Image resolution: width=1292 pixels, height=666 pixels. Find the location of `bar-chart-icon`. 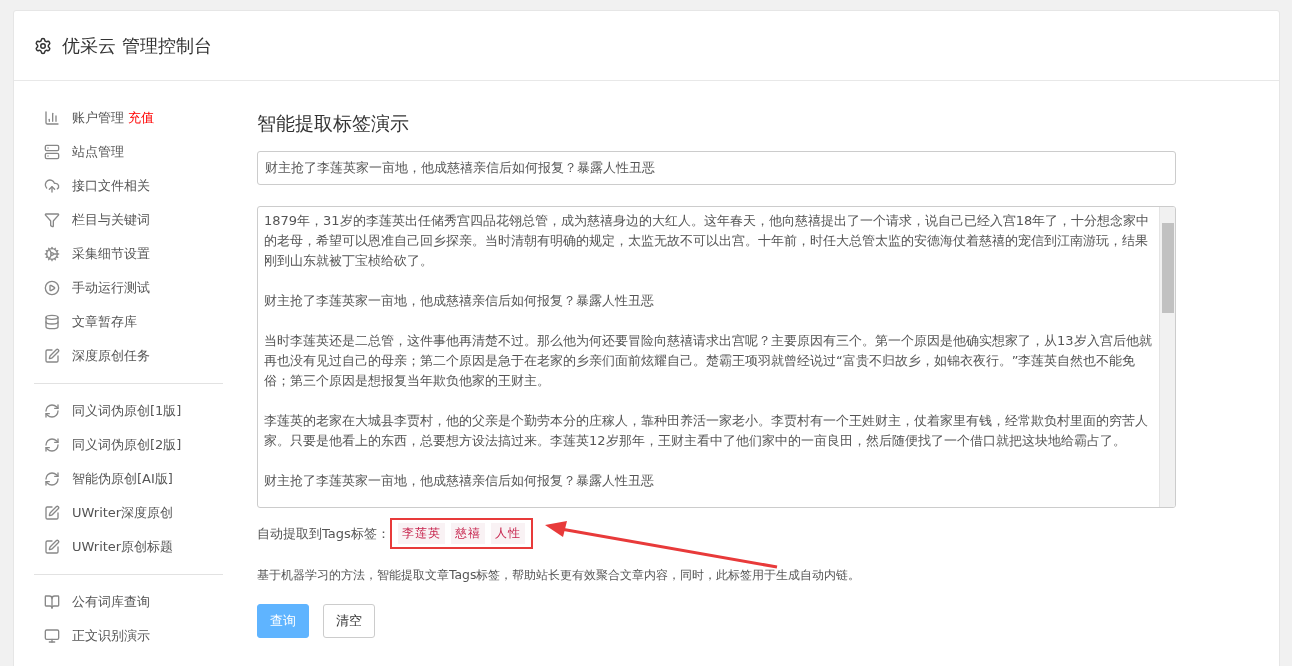

bar-chart-icon is located at coordinates (52, 118).